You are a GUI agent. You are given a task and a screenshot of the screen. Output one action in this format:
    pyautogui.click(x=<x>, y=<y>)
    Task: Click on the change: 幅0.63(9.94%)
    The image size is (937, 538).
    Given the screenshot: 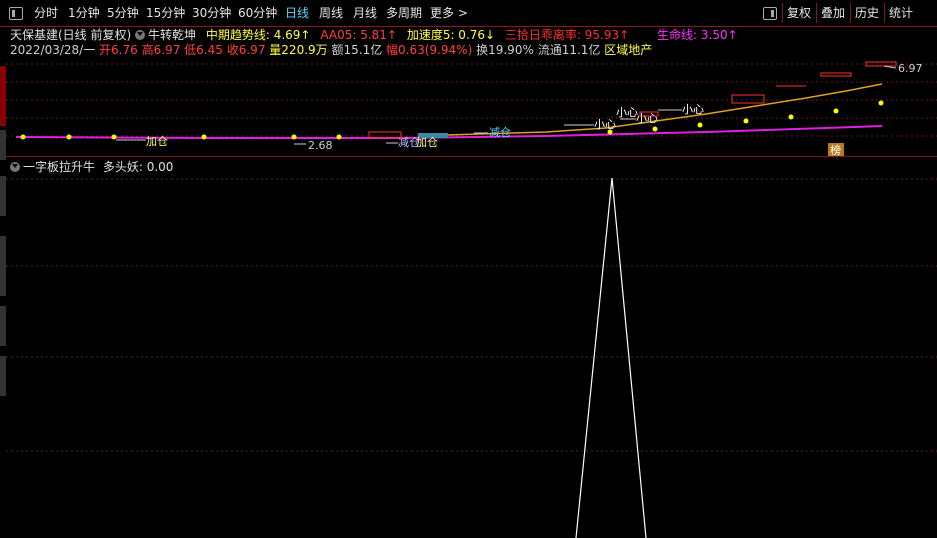 What is the action you would take?
    pyautogui.click(x=429, y=50)
    